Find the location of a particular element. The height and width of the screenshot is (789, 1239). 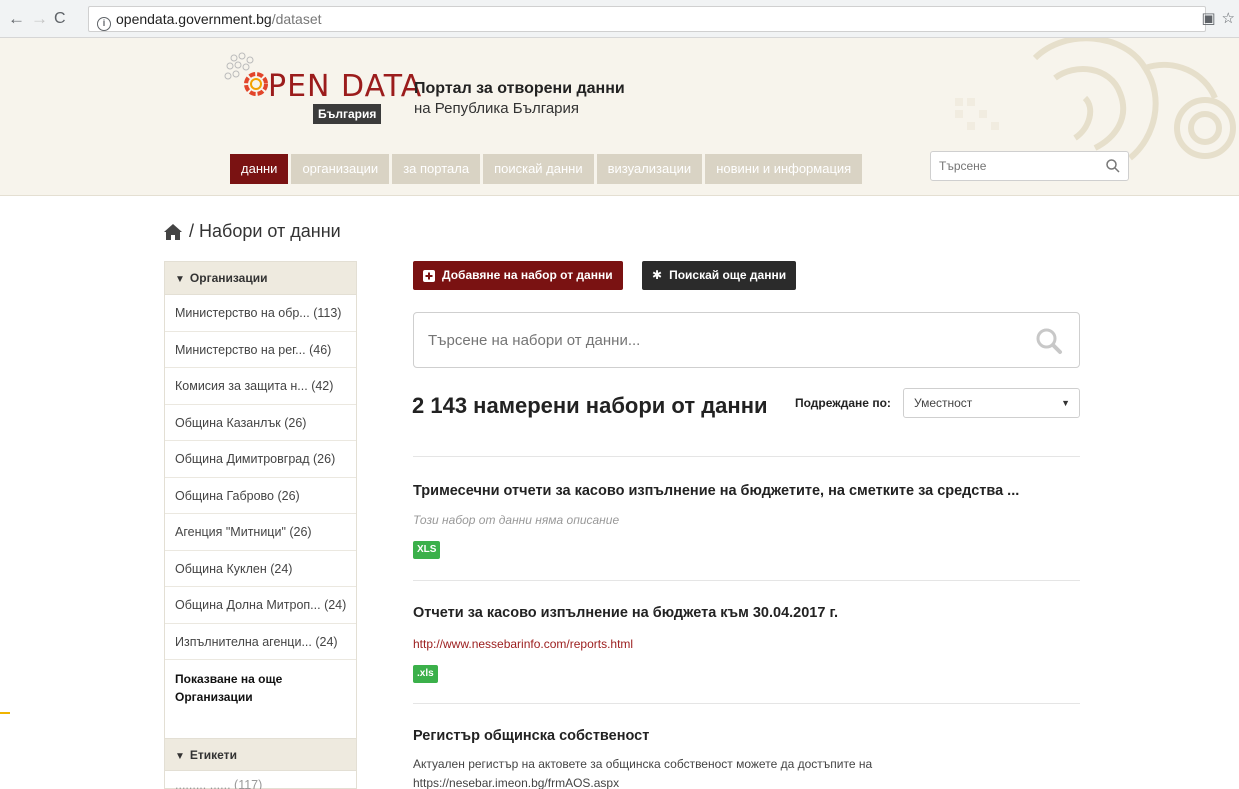

dataset-link: https://nesebar.imeon.bg/frmAOS.aspx is located at coordinates (516, 782).